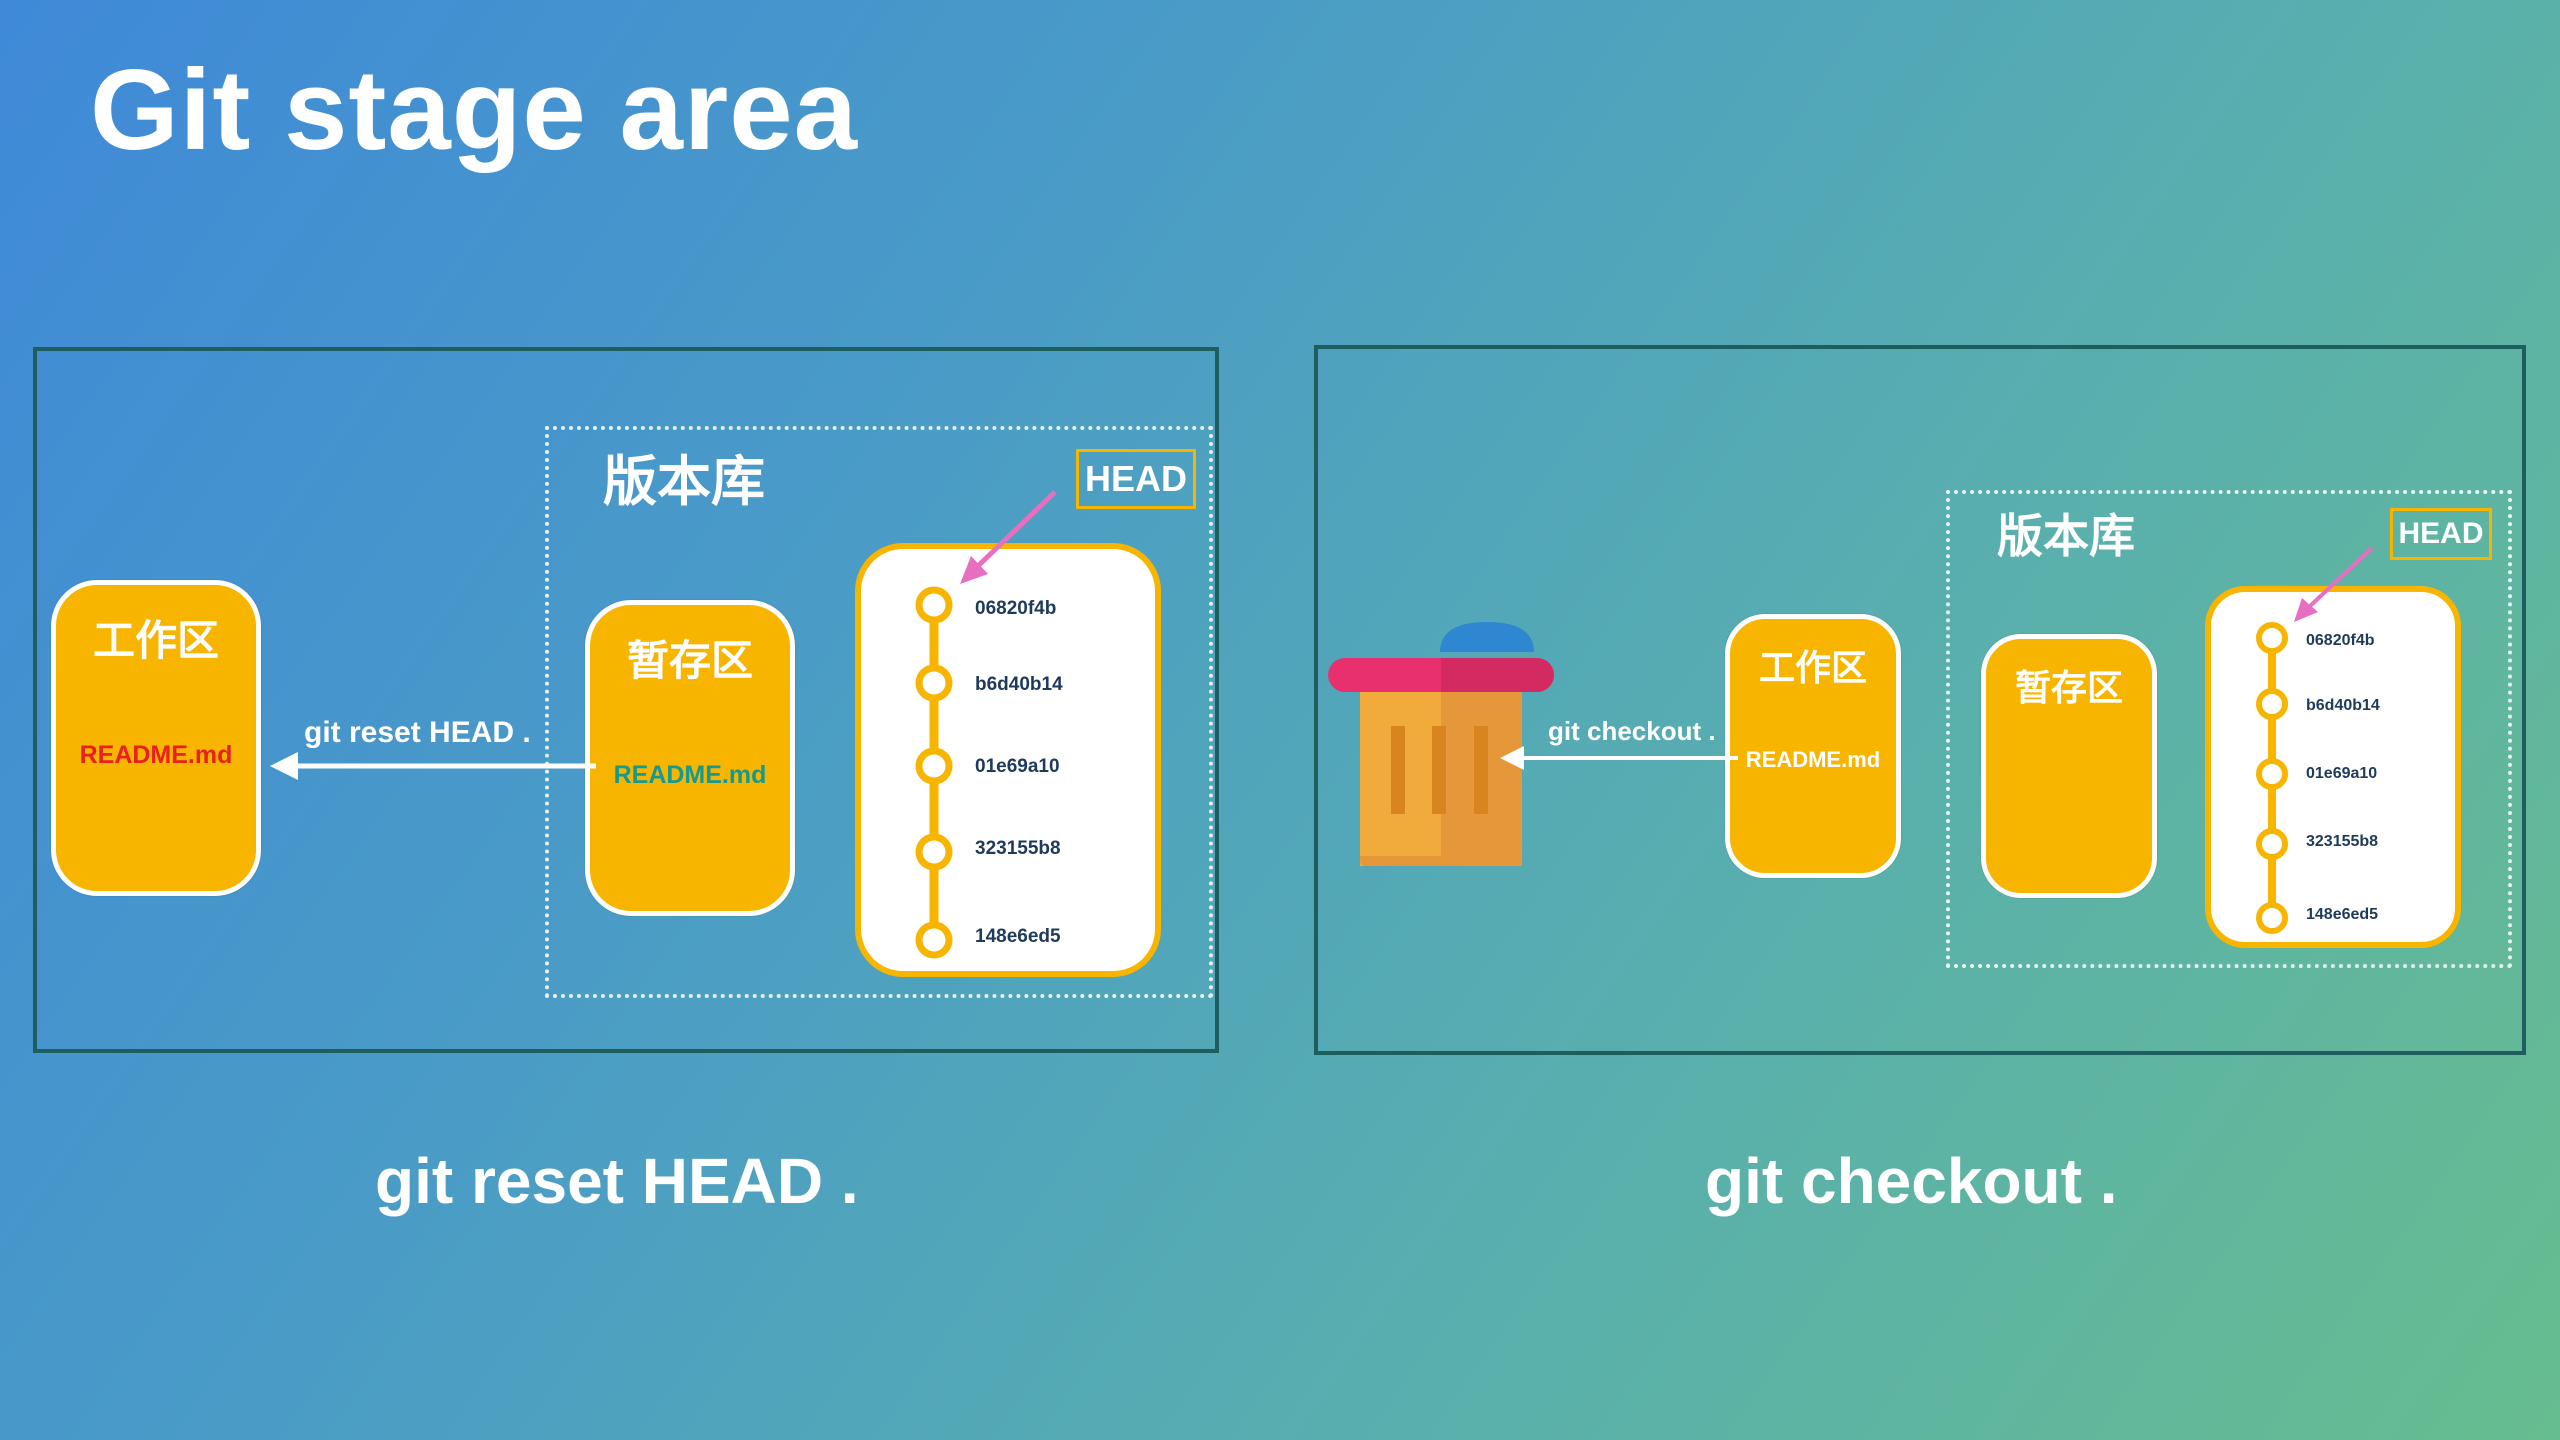 Image resolution: width=2560 pixels, height=1440 pixels. What do you see at coordinates (2341, 577) in the screenshot?
I see `right-head-pointer-line` at bounding box center [2341, 577].